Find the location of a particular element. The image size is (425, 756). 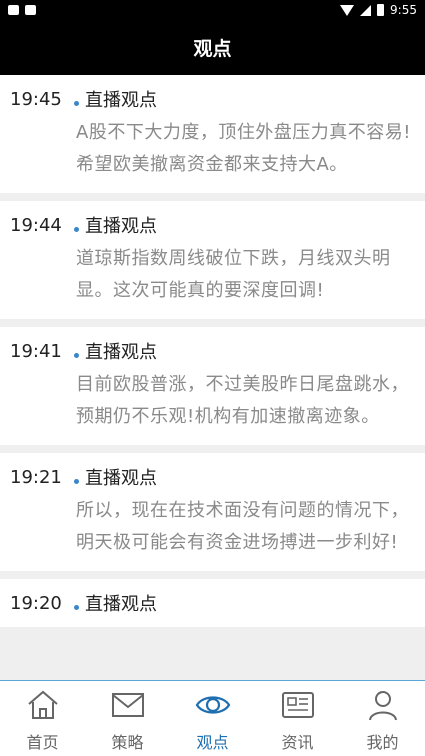

item-content: A股不下大力度，顶住外盘压力真不容易!希望欧美撤离资金都来支持大A。 is located at coordinates (244, 148).